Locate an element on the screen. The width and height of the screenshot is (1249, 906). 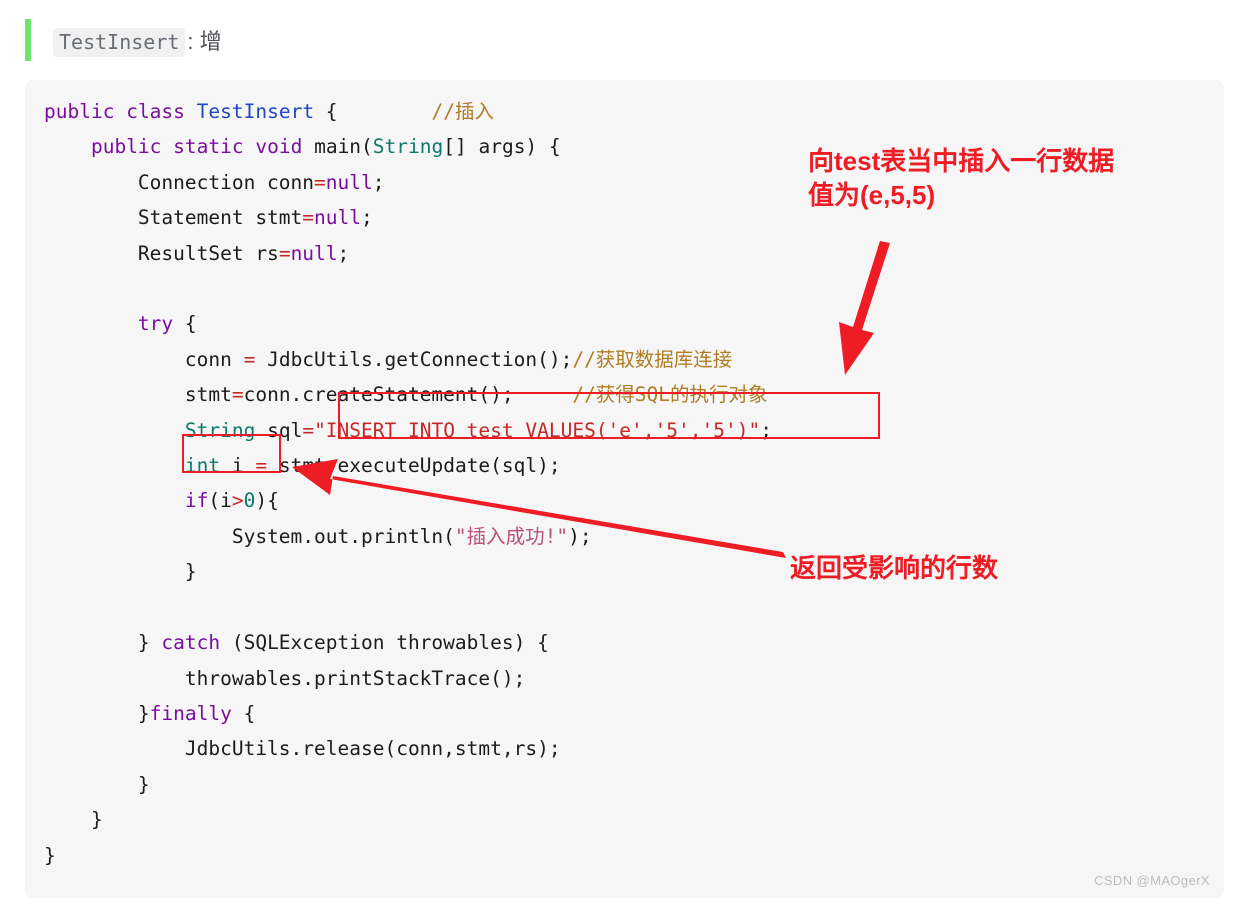
heading-accent-bar is located at coordinates (28, 40).